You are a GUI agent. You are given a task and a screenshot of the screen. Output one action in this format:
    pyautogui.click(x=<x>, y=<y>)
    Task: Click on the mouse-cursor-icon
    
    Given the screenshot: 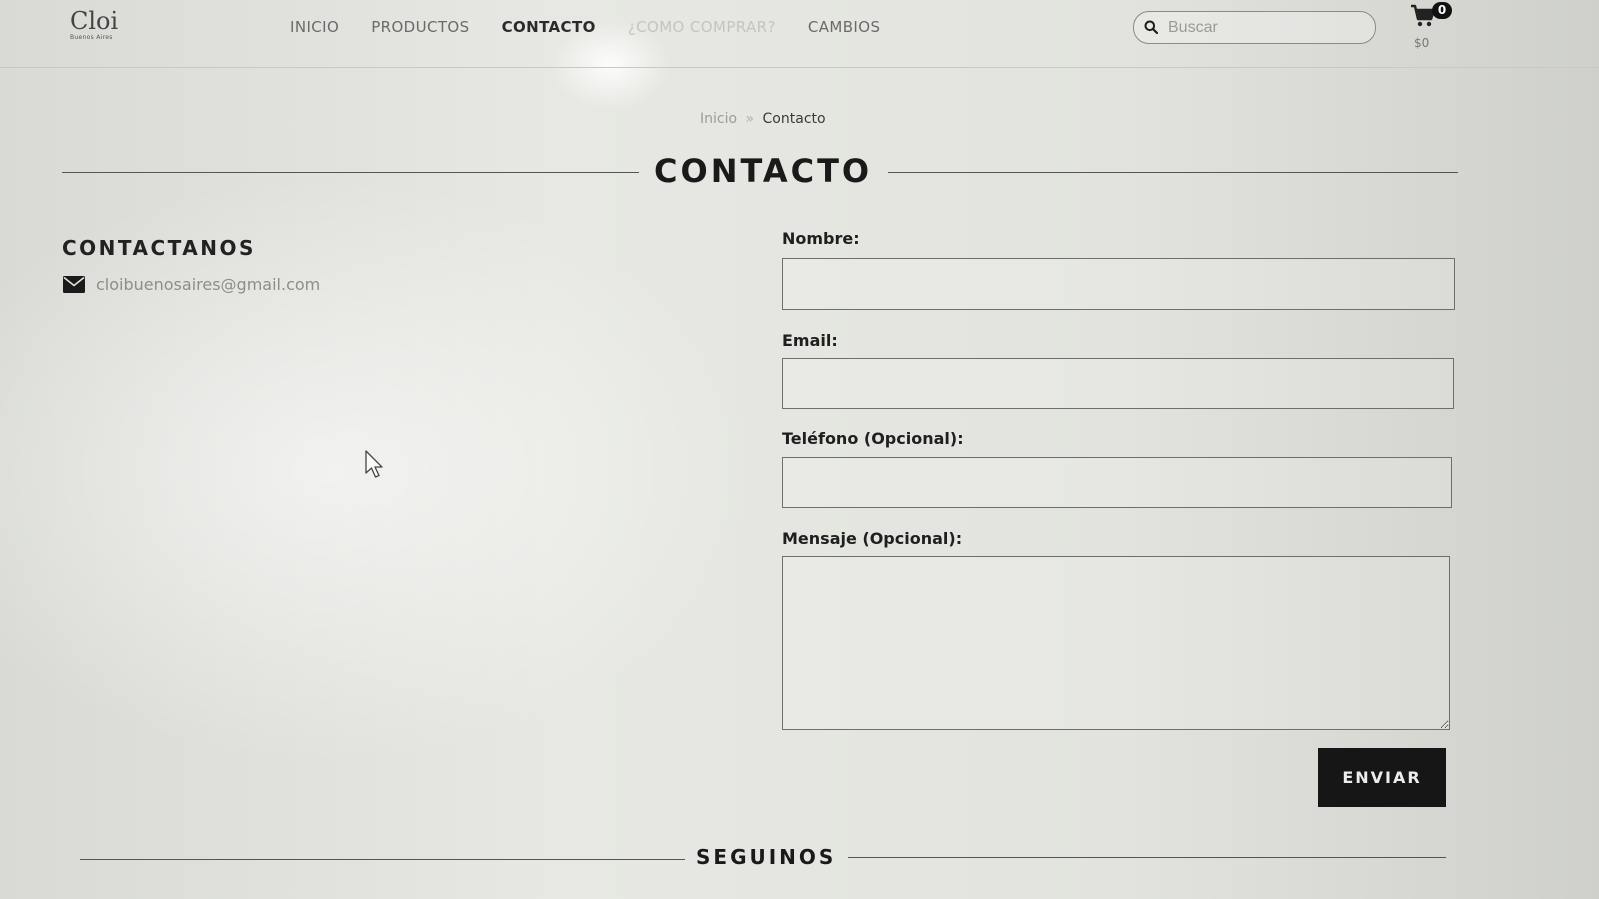 What is the action you would take?
    pyautogui.click(x=374, y=464)
    